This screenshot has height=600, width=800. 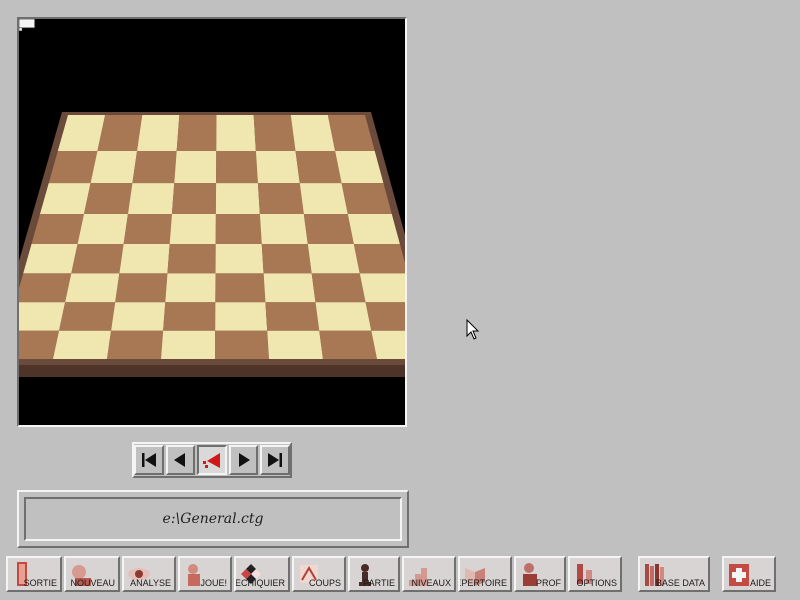 I want to click on aide-button: AIDE, so click(x=749, y=574).